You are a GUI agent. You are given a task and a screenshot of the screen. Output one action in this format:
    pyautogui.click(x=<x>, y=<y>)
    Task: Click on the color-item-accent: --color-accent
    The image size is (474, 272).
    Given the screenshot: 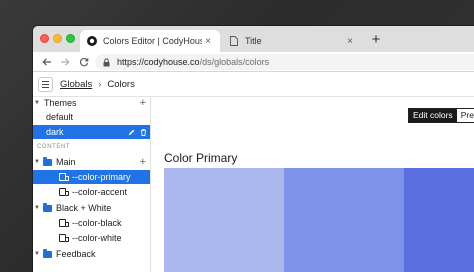 What is the action you would take?
    pyautogui.click(x=91, y=192)
    